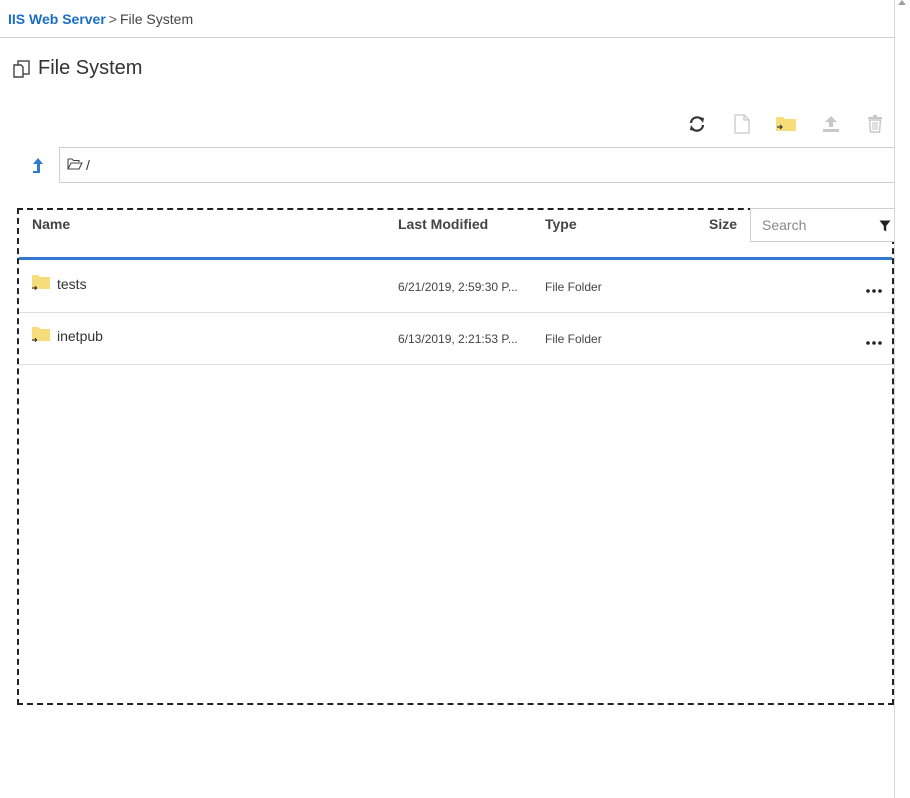  Describe the element at coordinates (723, 224) in the screenshot. I see `column-header-size: Size` at that location.